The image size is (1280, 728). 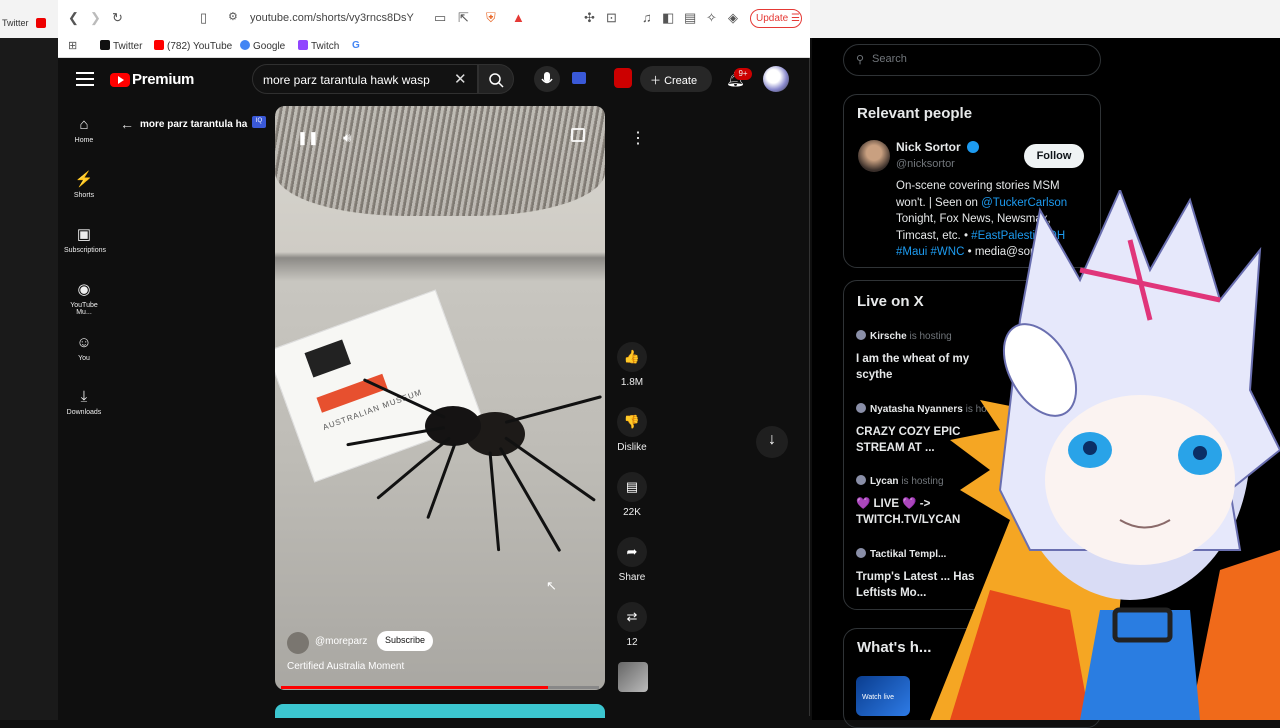 I want to click on rewards-icon: ▲, so click(x=518, y=17).